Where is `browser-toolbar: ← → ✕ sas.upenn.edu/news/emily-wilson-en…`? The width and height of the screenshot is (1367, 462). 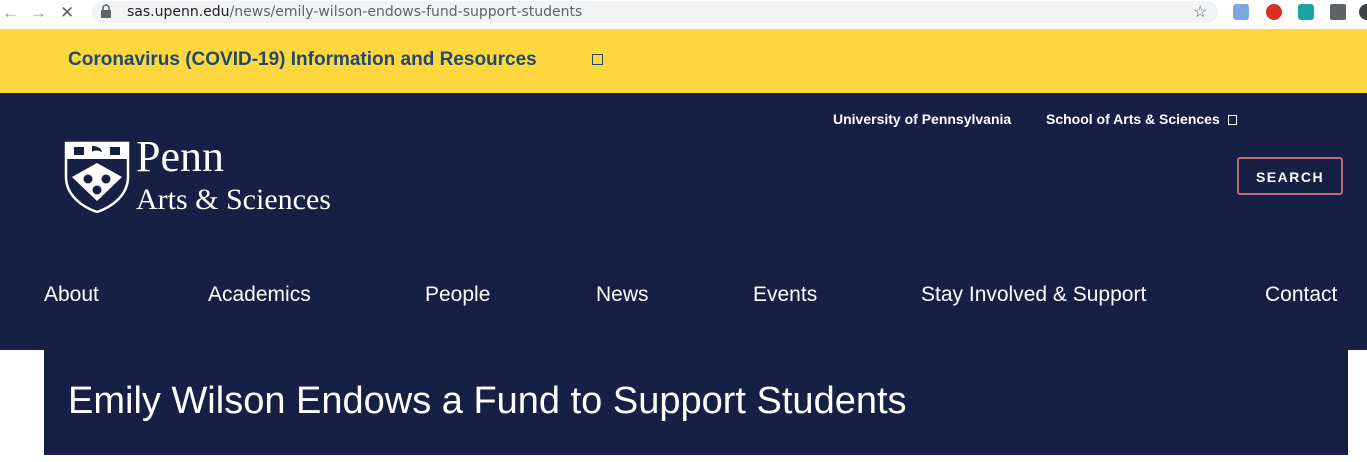
browser-toolbar: ← → ✕ sas.upenn.edu/news/emily-wilson-en… is located at coordinates (683, 15).